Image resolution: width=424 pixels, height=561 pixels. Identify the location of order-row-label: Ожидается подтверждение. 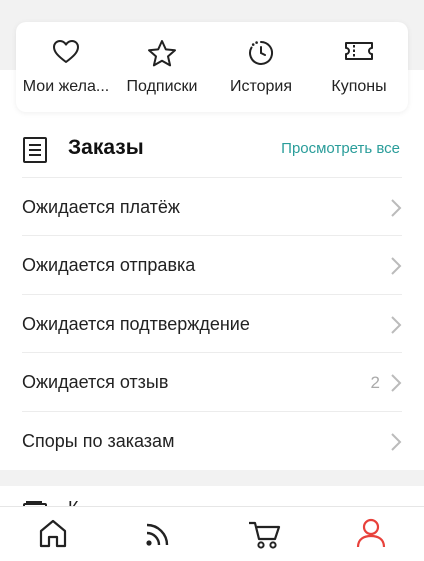
(136, 324).